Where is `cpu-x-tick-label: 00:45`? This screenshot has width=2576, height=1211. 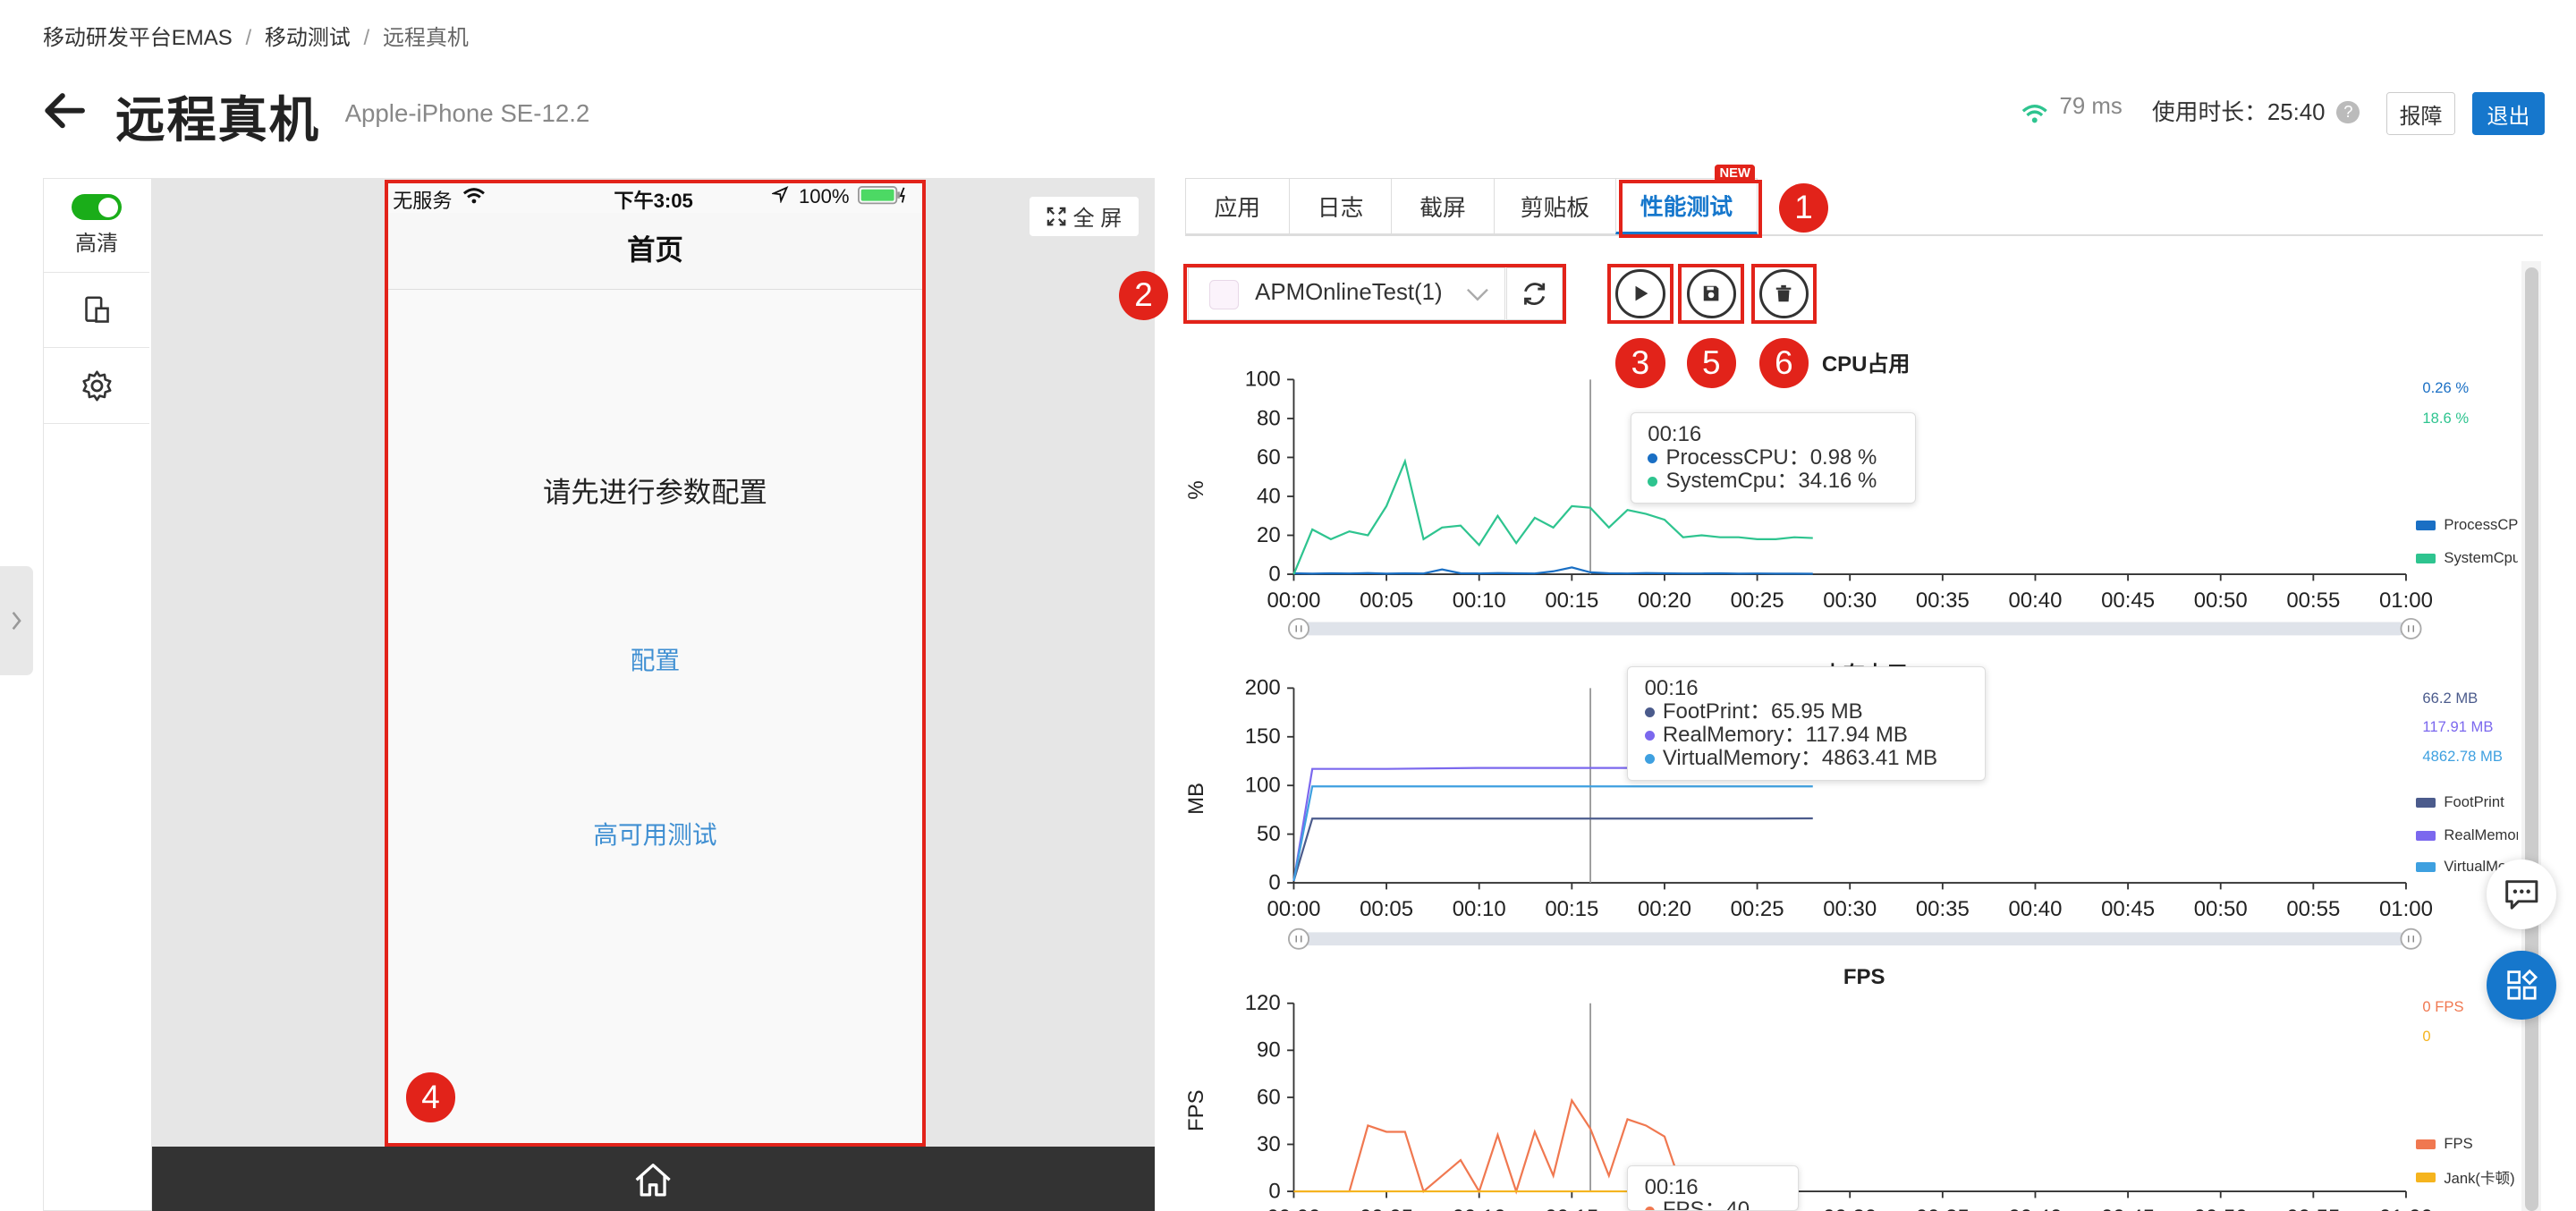
cpu-x-tick-label: 00:45 is located at coordinates (2128, 601).